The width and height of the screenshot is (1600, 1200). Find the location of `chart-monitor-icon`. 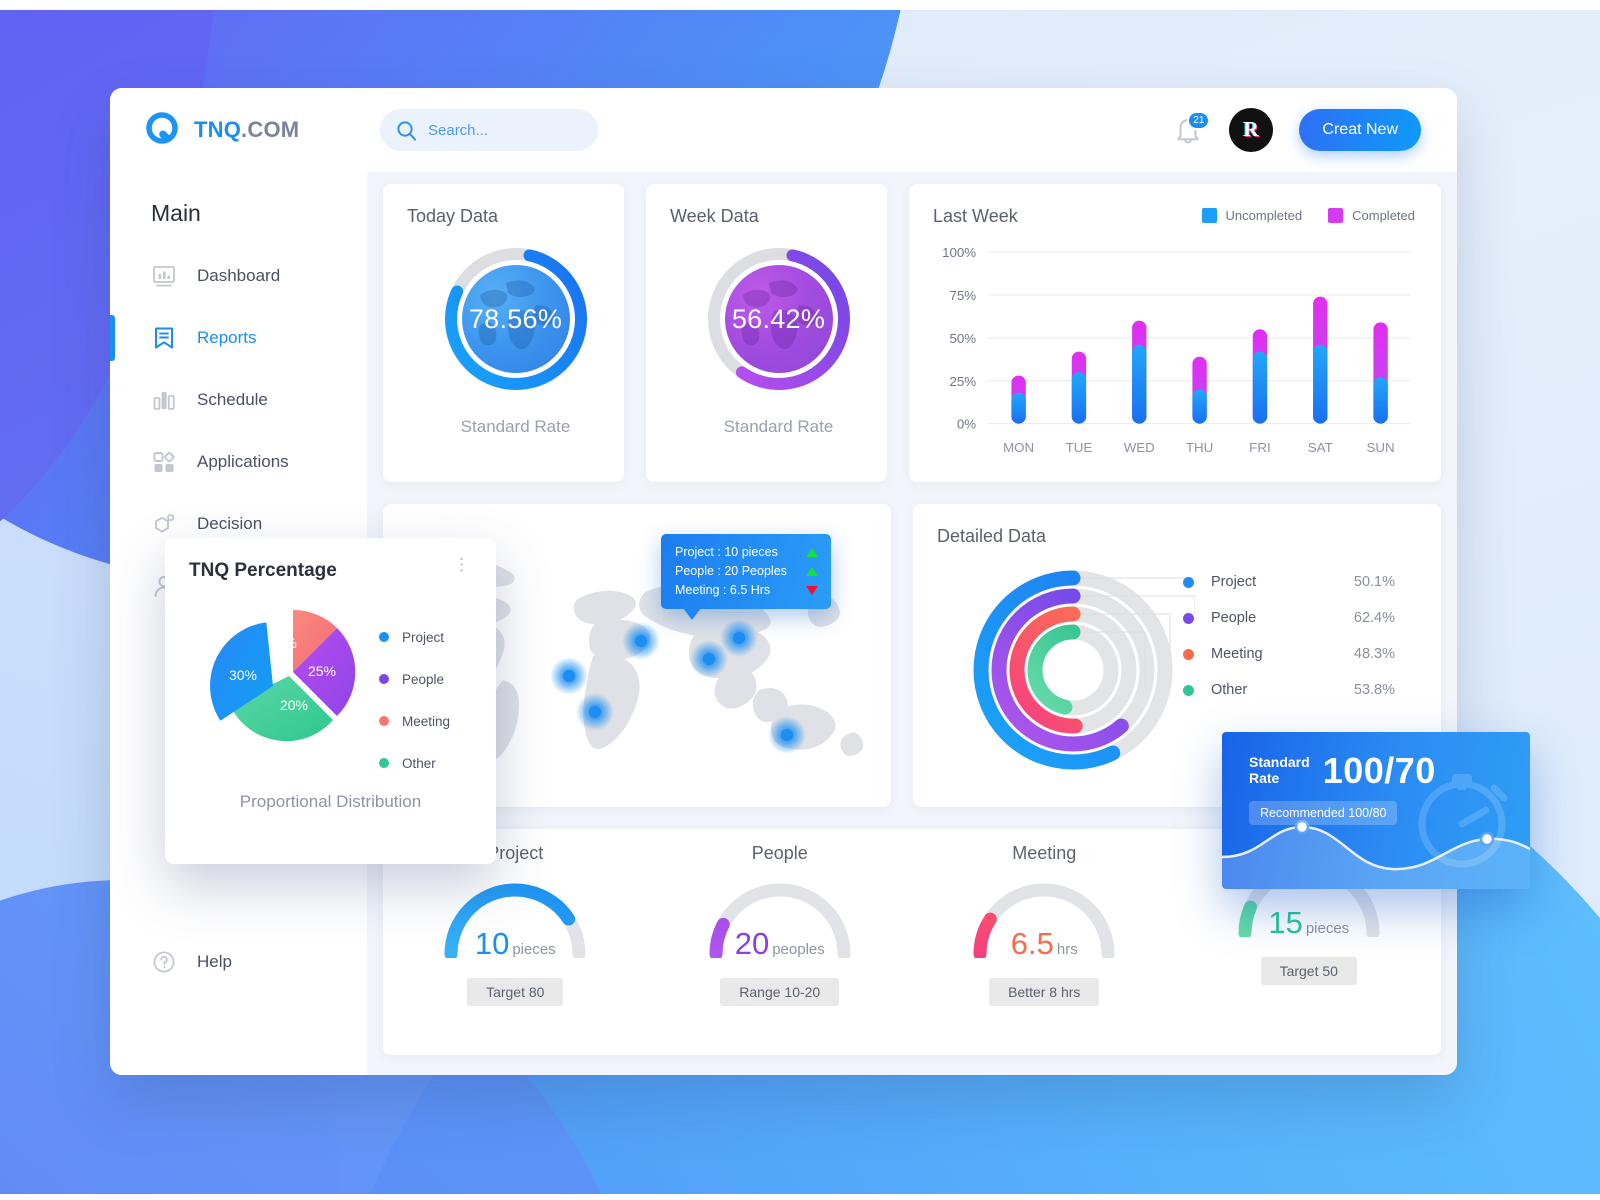

chart-monitor-icon is located at coordinates (164, 276).